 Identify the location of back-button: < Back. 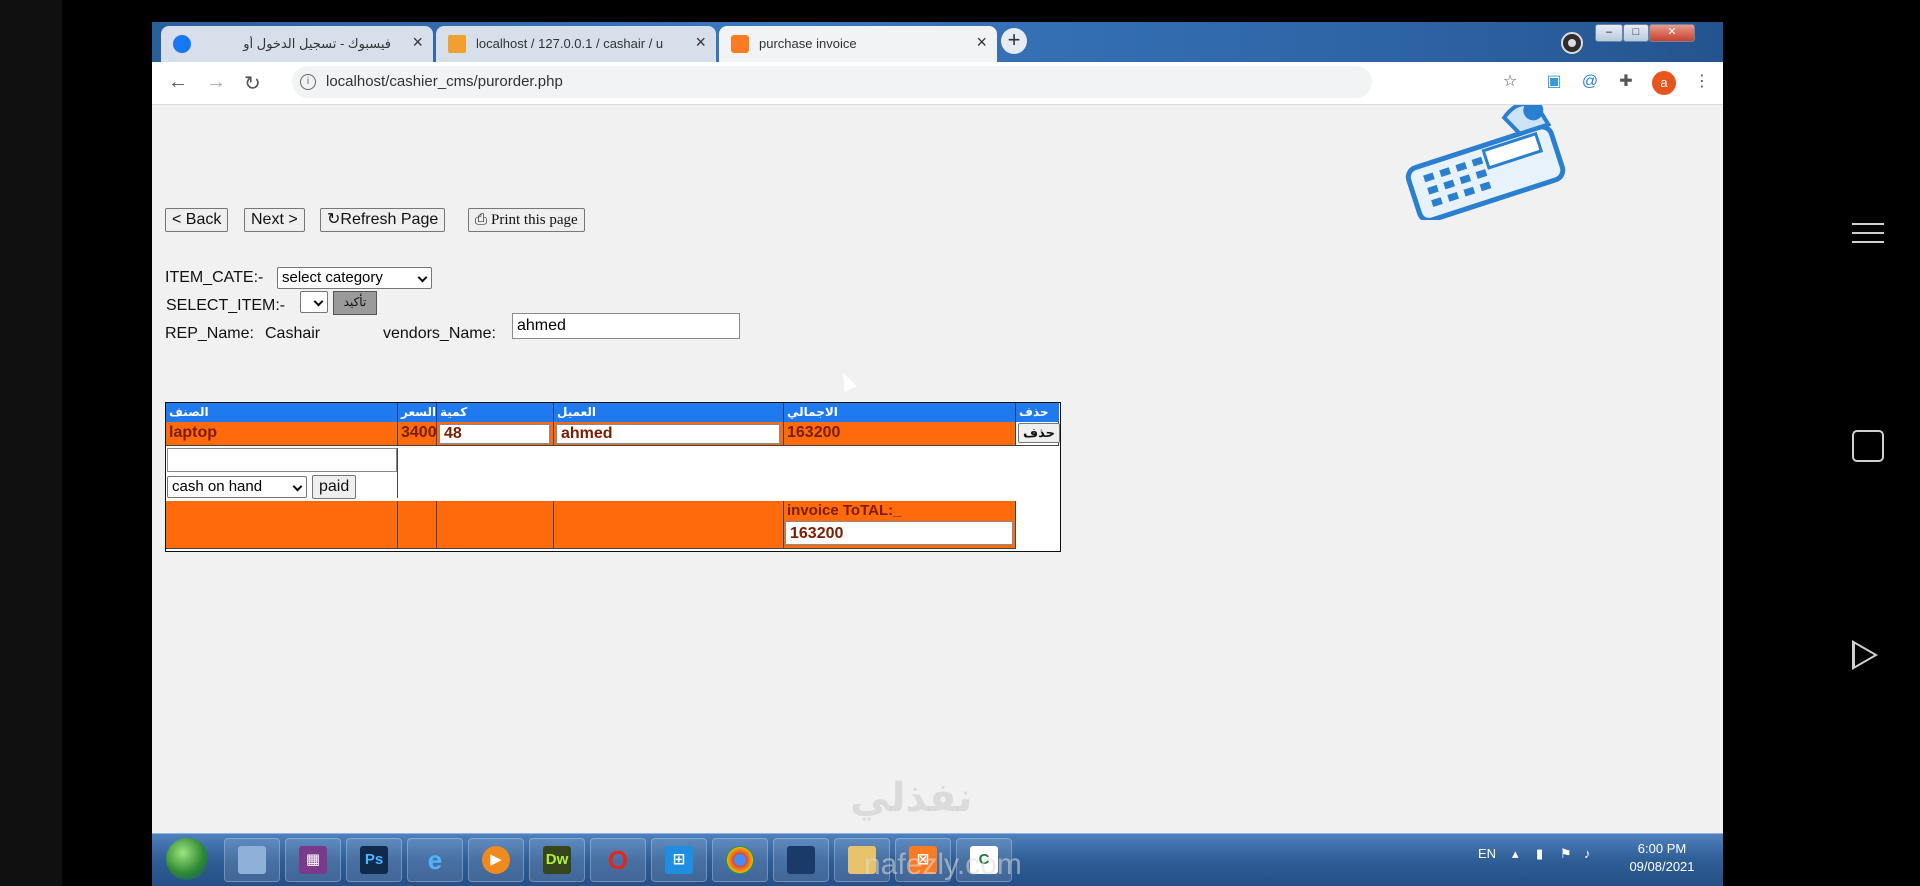
(197, 220).